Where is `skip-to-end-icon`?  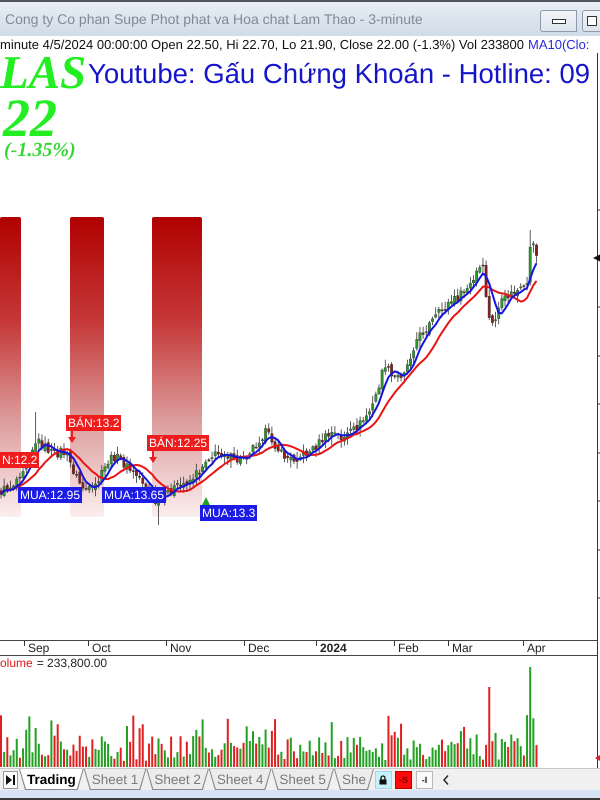 skip-to-end-icon is located at coordinates (10, 780).